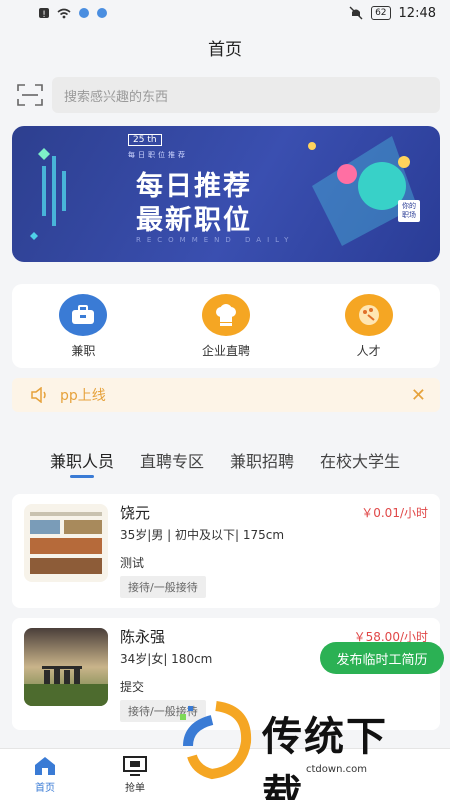 This screenshot has height=800, width=450. What do you see at coordinates (216, 740) in the screenshot?
I see `watermark-emblem` at bounding box center [216, 740].